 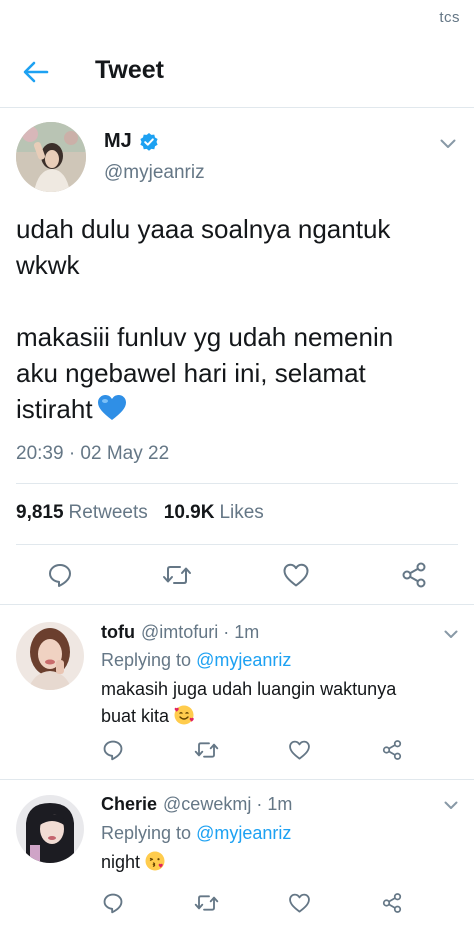 I want to click on reply-text-line: makasih juga udah luangin waktunya, so click(x=249, y=689).